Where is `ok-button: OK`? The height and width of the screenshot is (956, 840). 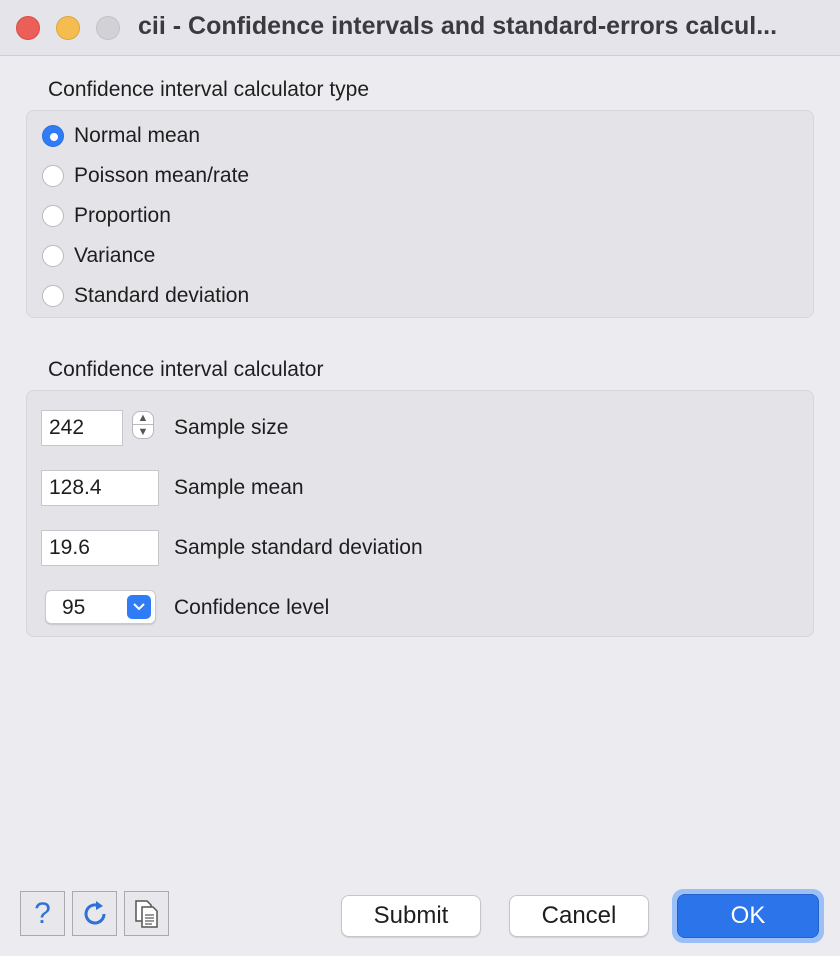
ok-button: OK is located at coordinates (748, 916).